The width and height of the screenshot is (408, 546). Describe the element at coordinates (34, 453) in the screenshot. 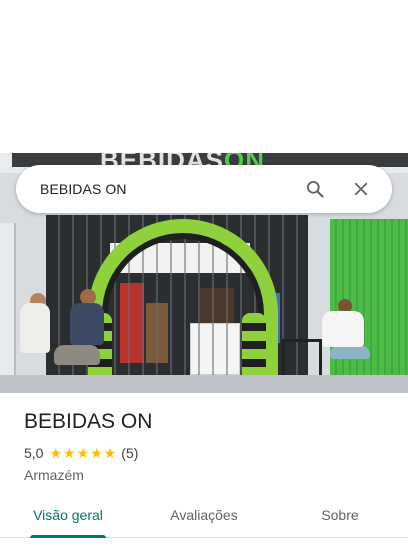

I see `rating-value: 5,0` at that location.